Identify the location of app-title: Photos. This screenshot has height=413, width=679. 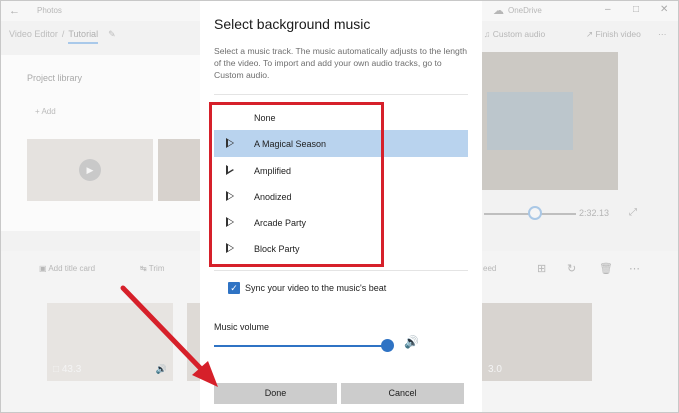
(49, 10).